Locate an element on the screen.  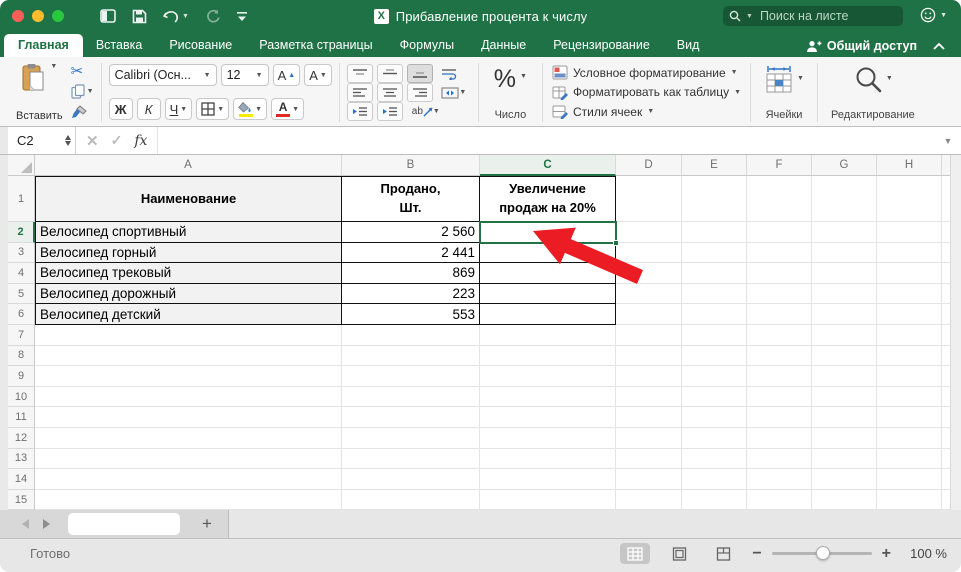
font-color-button: А ▼ is located at coordinates (287, 109).